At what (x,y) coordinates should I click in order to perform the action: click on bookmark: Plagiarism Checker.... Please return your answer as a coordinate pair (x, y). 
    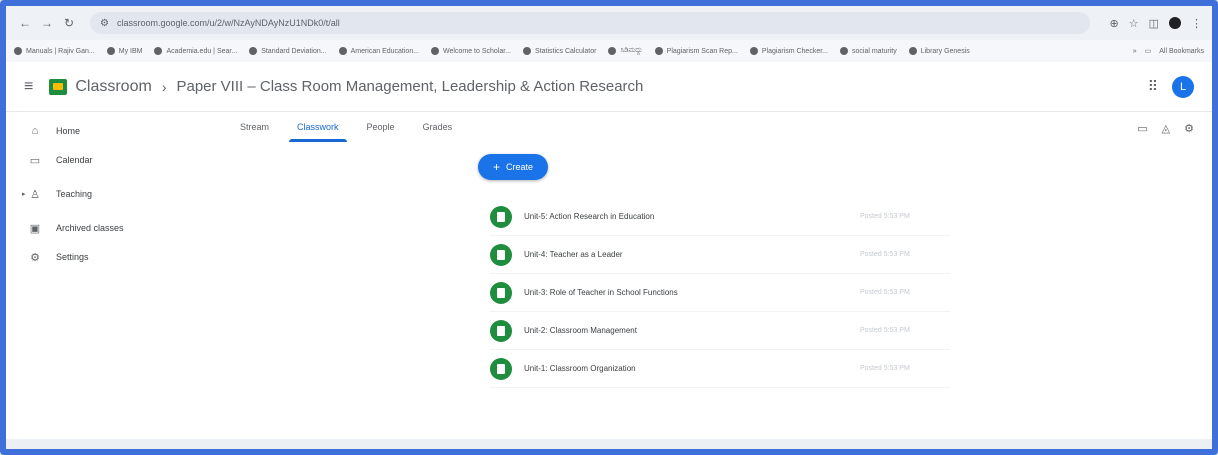
    Looking at the image, I should click on (788, 51).